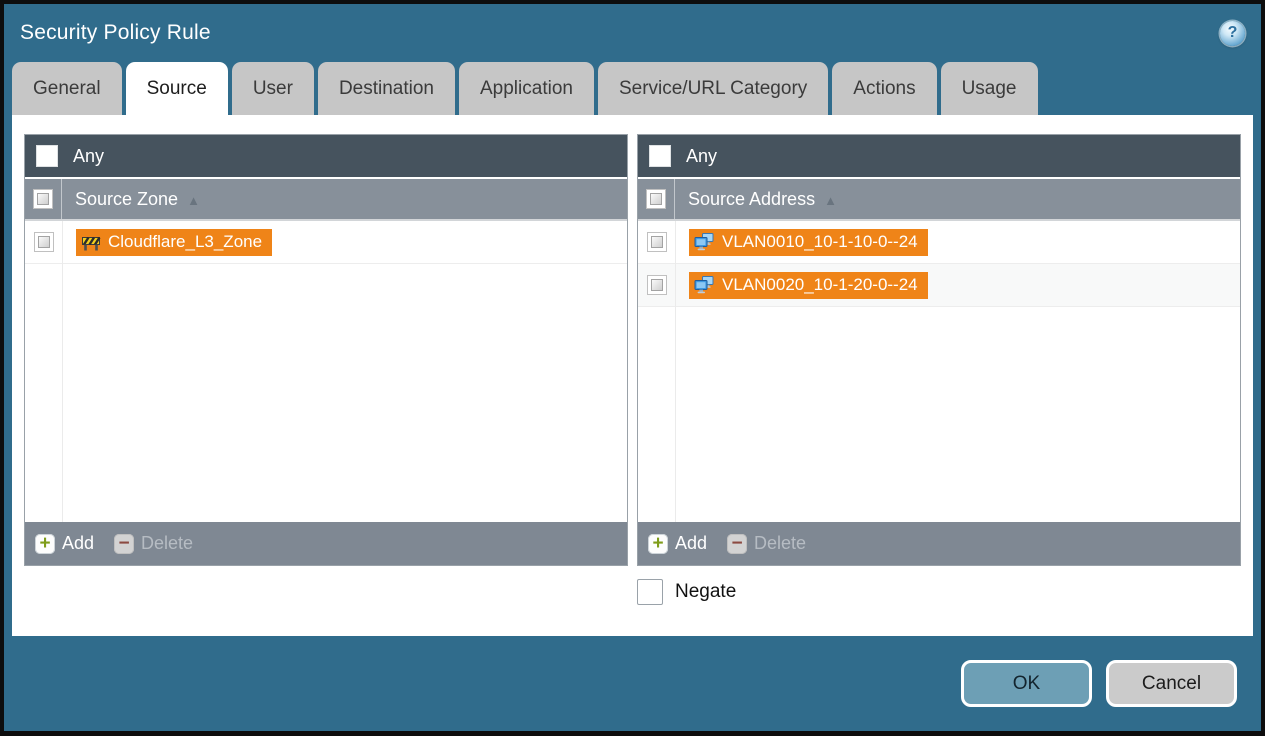 Image resolution: width=1265 pixels, height=736 pixels. What do you see at coordinates (820, 241) in the screenshot?
I see `row-label: VLAN0010_10-1-10-0--24` at bounding box center [820, 241].